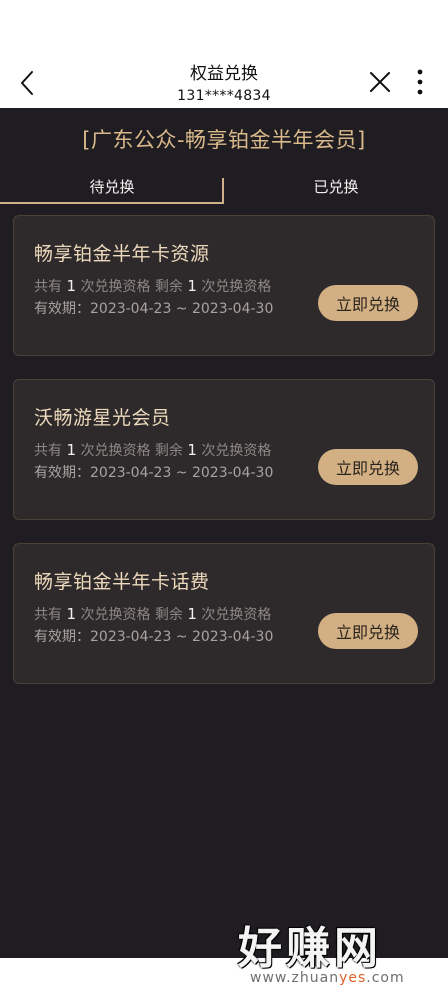 This screenshot has height=1000, width=448. I want to click on more-button, so click(420, 82).